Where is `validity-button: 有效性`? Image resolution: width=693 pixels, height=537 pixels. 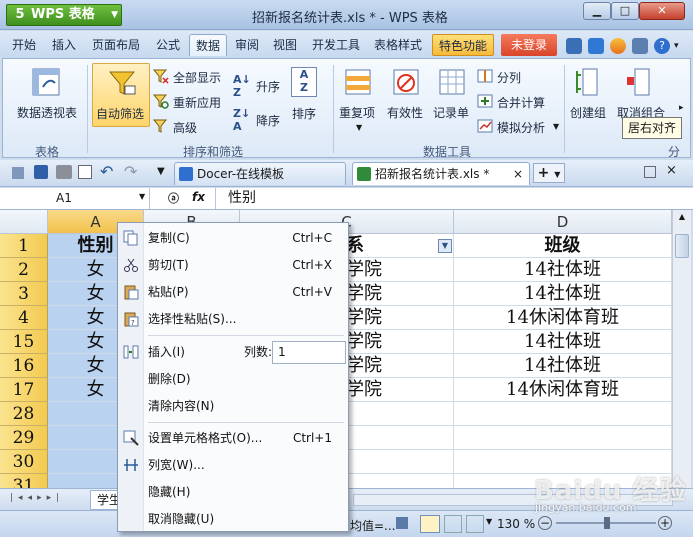
validity-button: 有效性 is located at coordinates (405, 112).